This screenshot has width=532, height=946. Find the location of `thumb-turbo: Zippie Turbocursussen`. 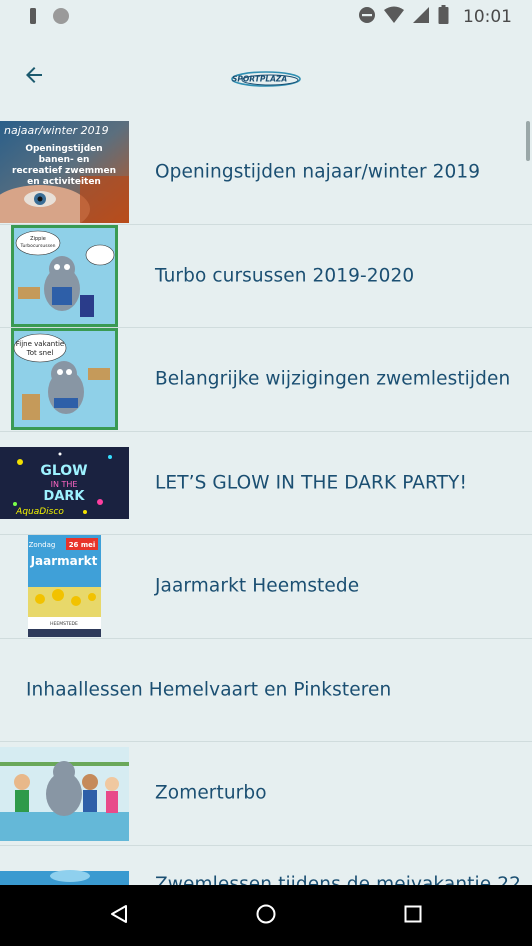

thumb-turbo: Zippie Turbocursussen is located at coordinates (64, 275).